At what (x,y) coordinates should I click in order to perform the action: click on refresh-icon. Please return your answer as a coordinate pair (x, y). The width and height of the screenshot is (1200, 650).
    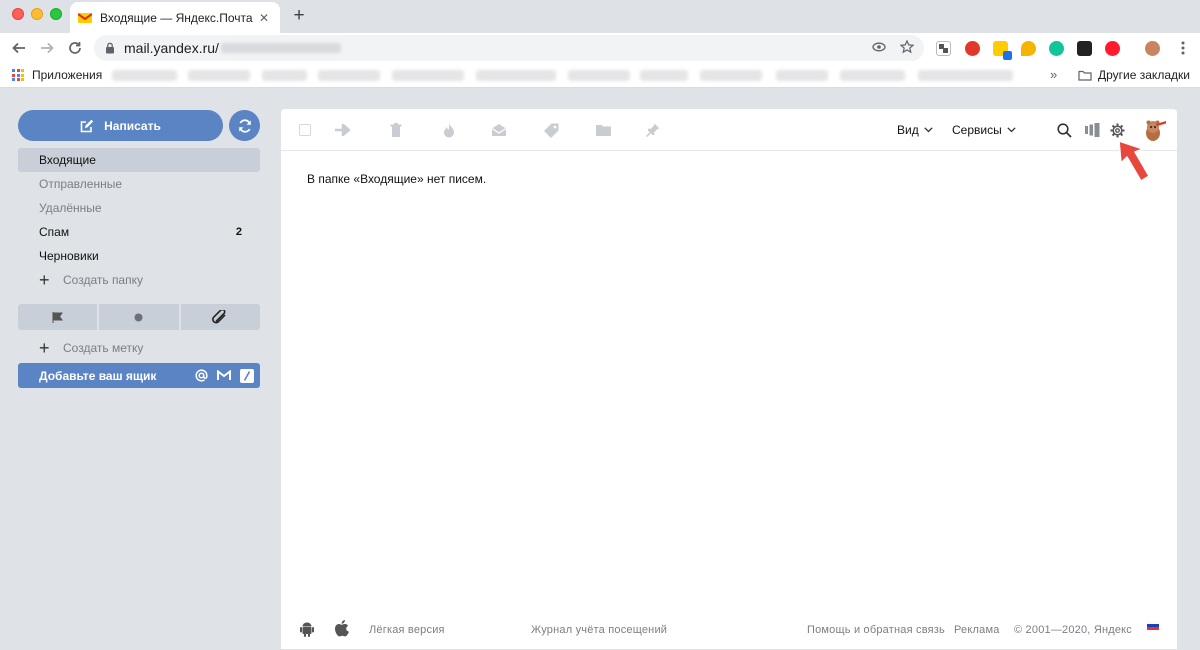
    Looking at the image, I should click on (244, 125).